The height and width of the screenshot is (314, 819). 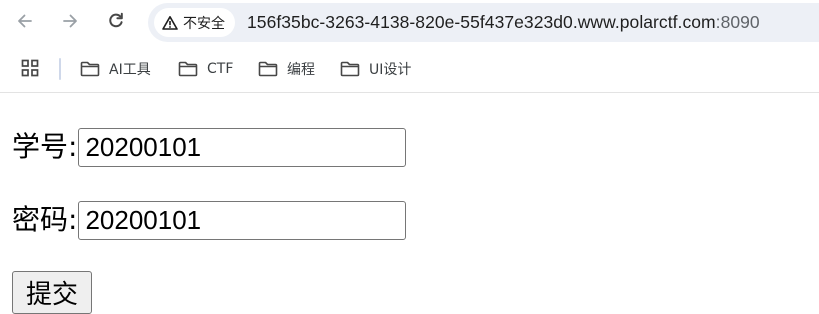 I want to click on student-id-label: 学号:, so click(x=45, y=146).